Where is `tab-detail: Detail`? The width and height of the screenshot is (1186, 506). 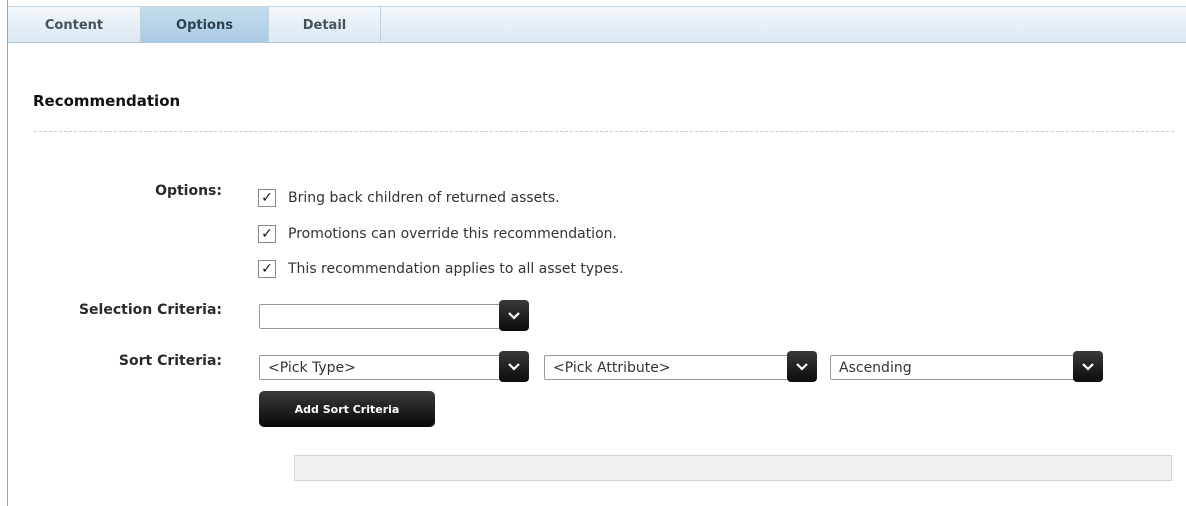
tab-detail: Detail is located at coordinates (325, 25).